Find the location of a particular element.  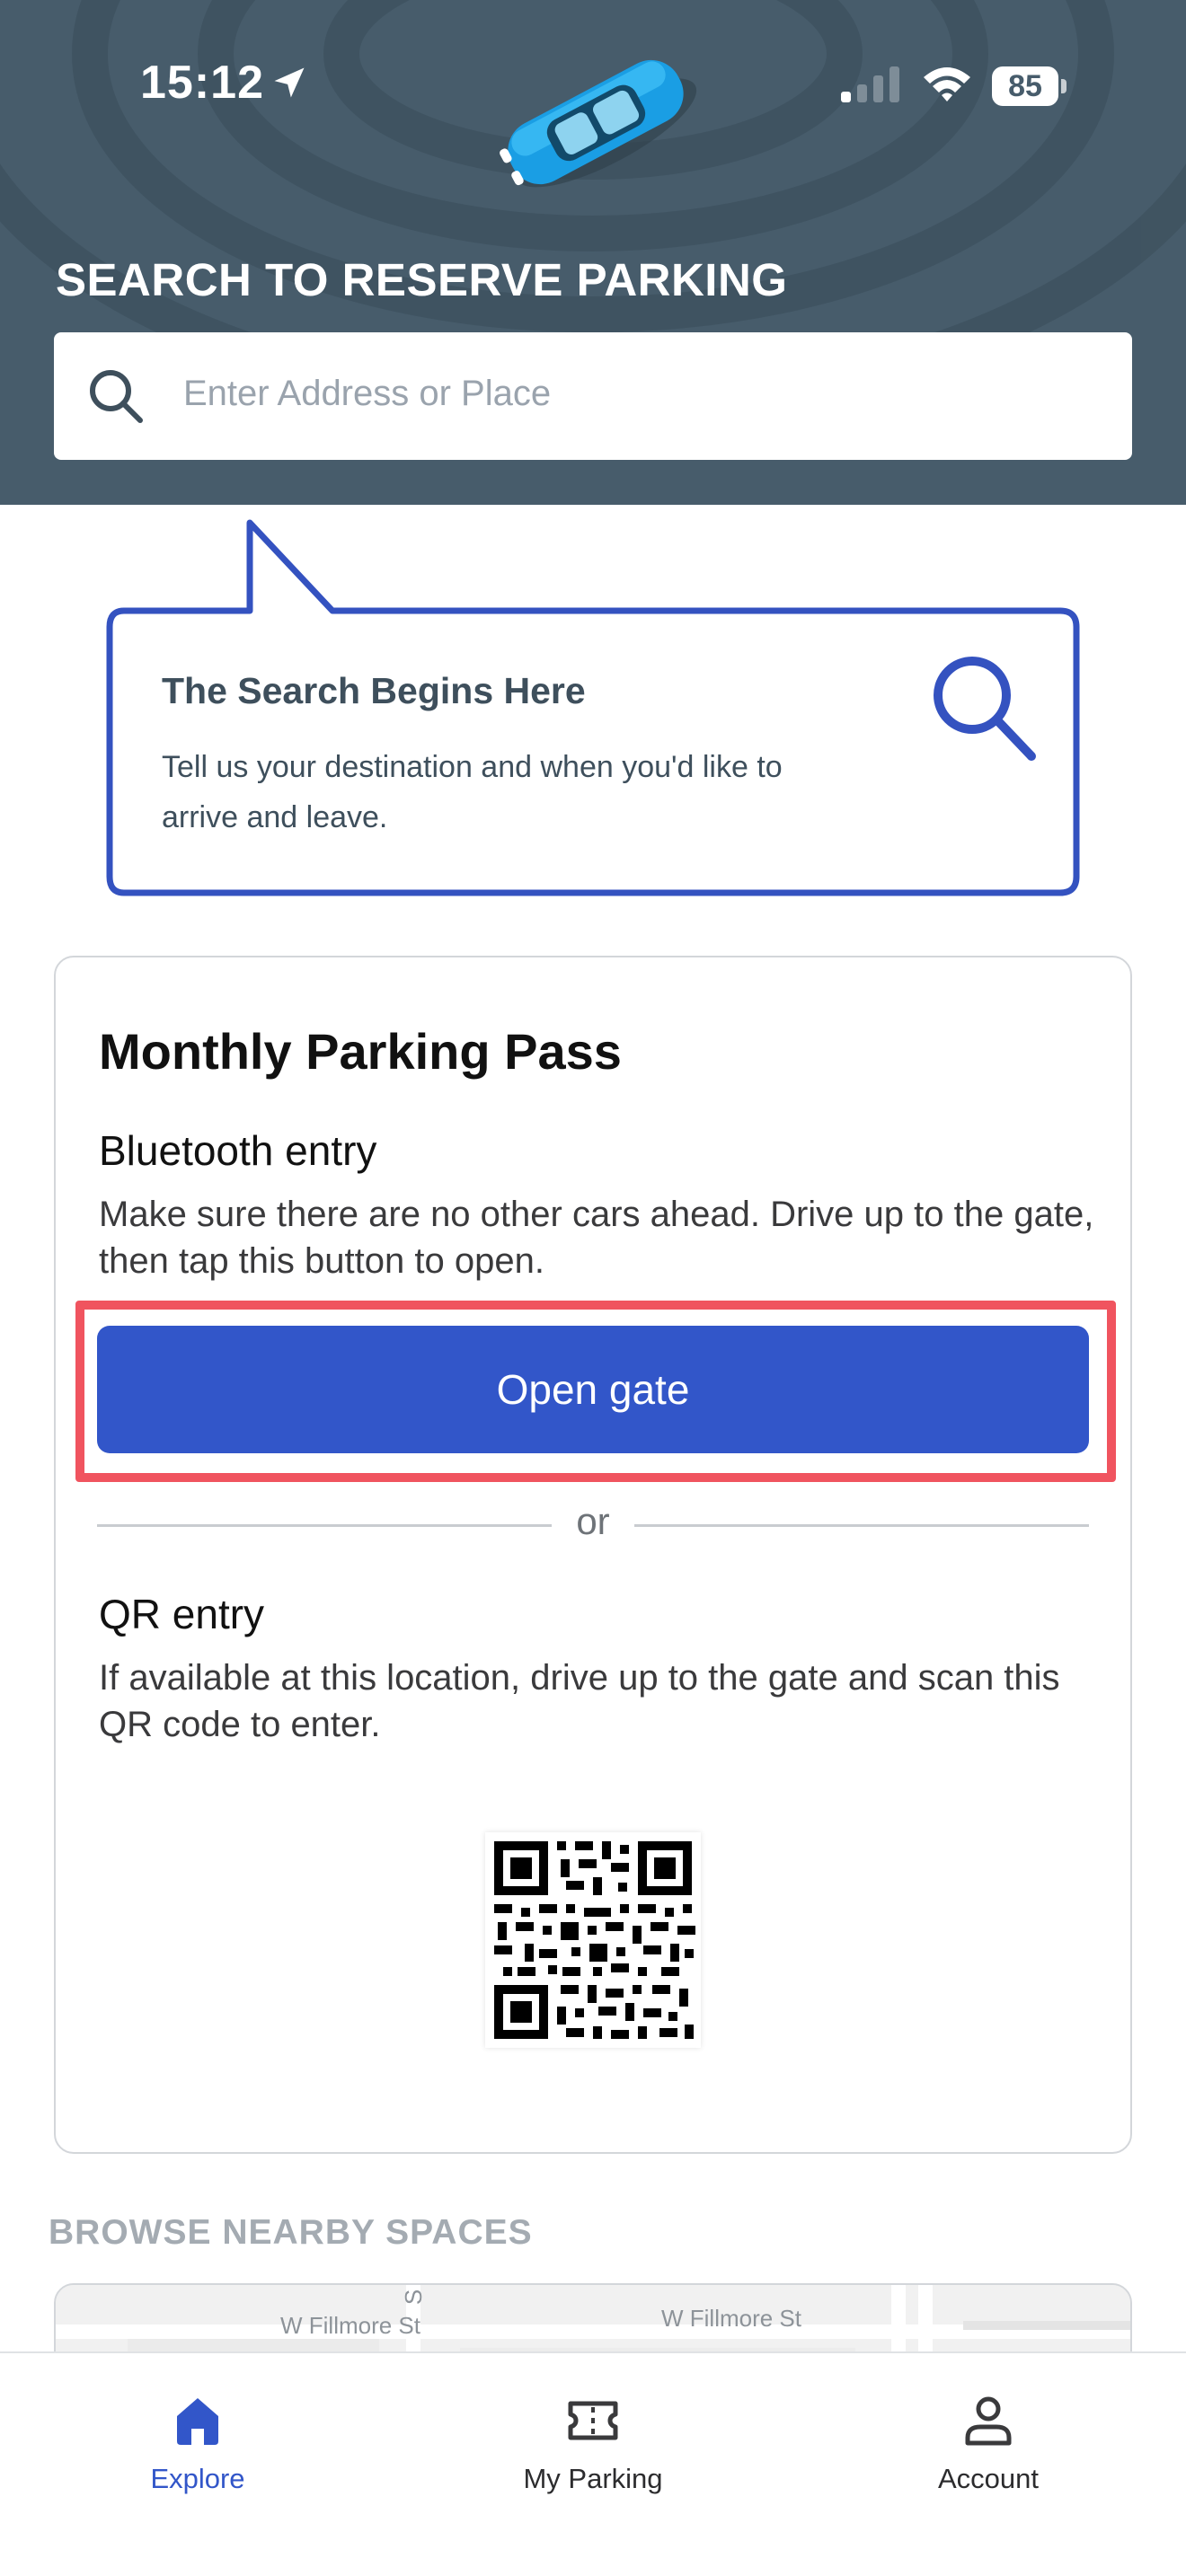

callout-title: The Search Begins Here is located at coordinates (374, 690).